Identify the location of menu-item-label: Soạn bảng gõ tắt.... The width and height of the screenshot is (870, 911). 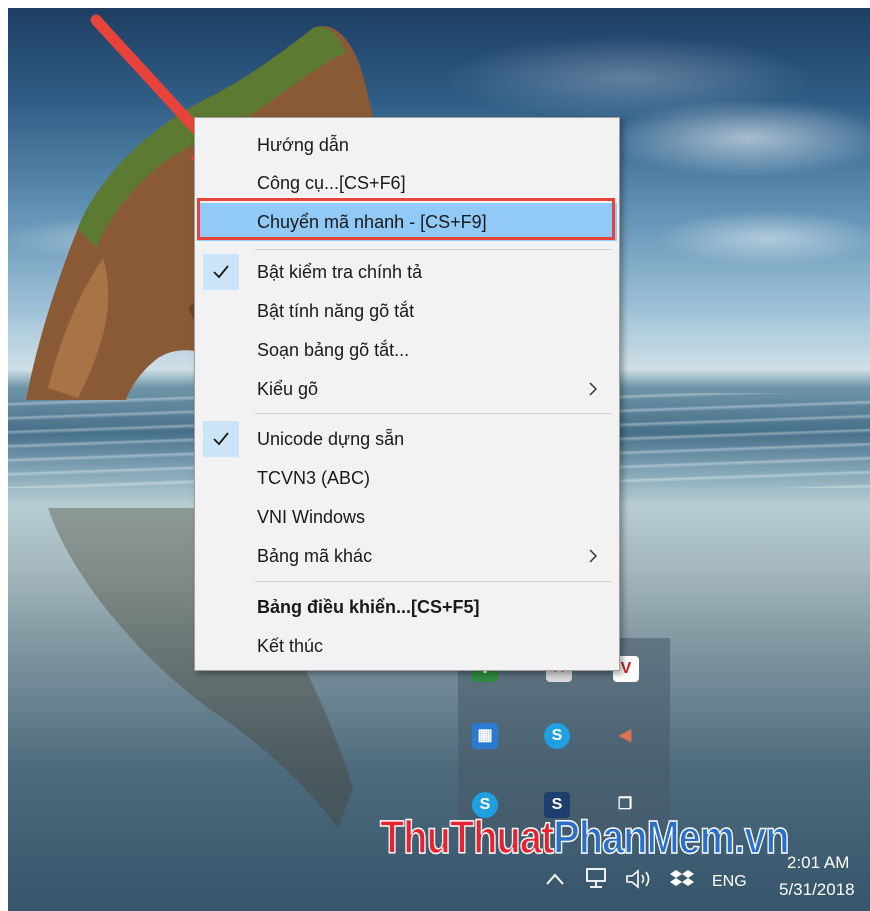
(333, 350).